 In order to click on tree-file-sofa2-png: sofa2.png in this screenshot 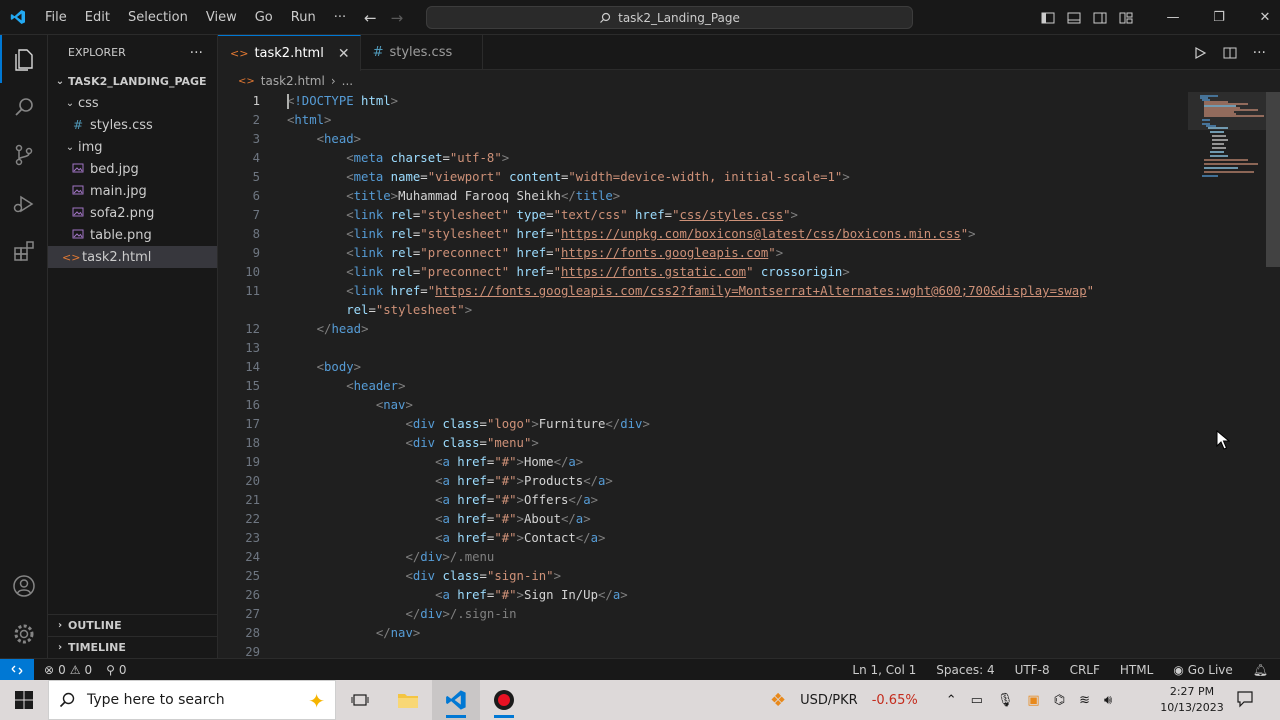, I will do `click(132, 213)`.